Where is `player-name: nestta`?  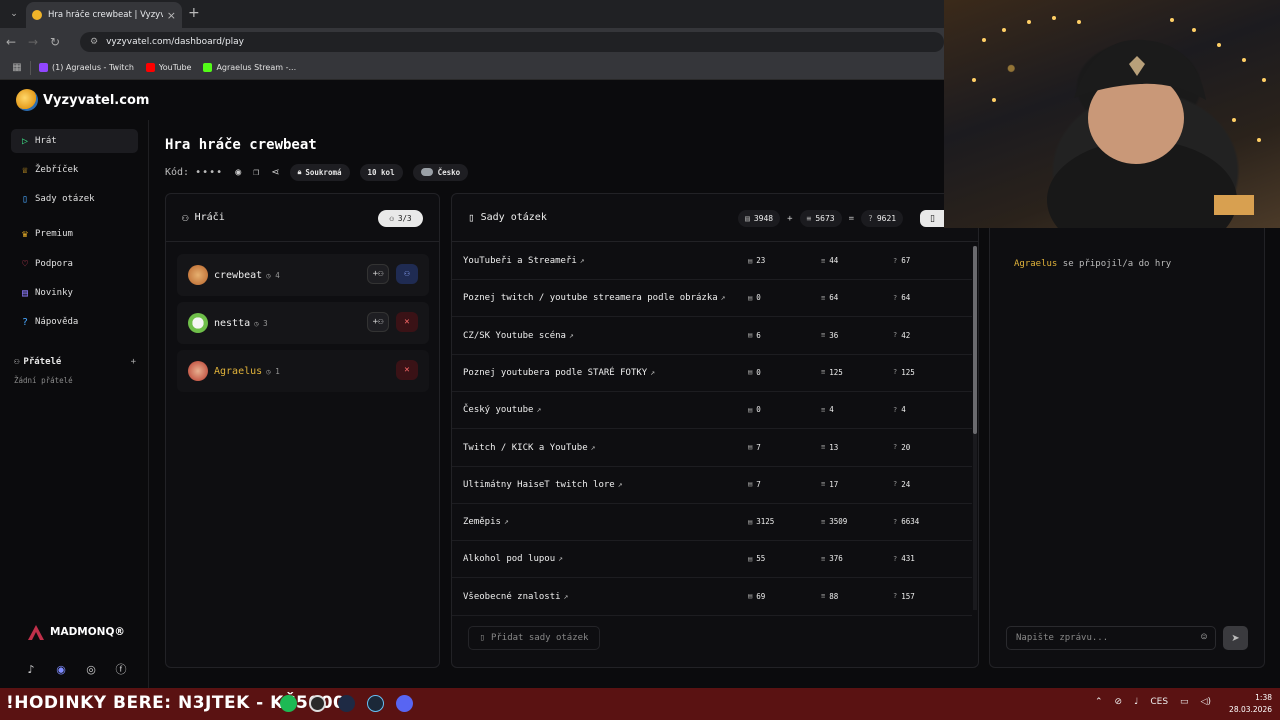
player-name: nestta is located at coordinates (232, 323).